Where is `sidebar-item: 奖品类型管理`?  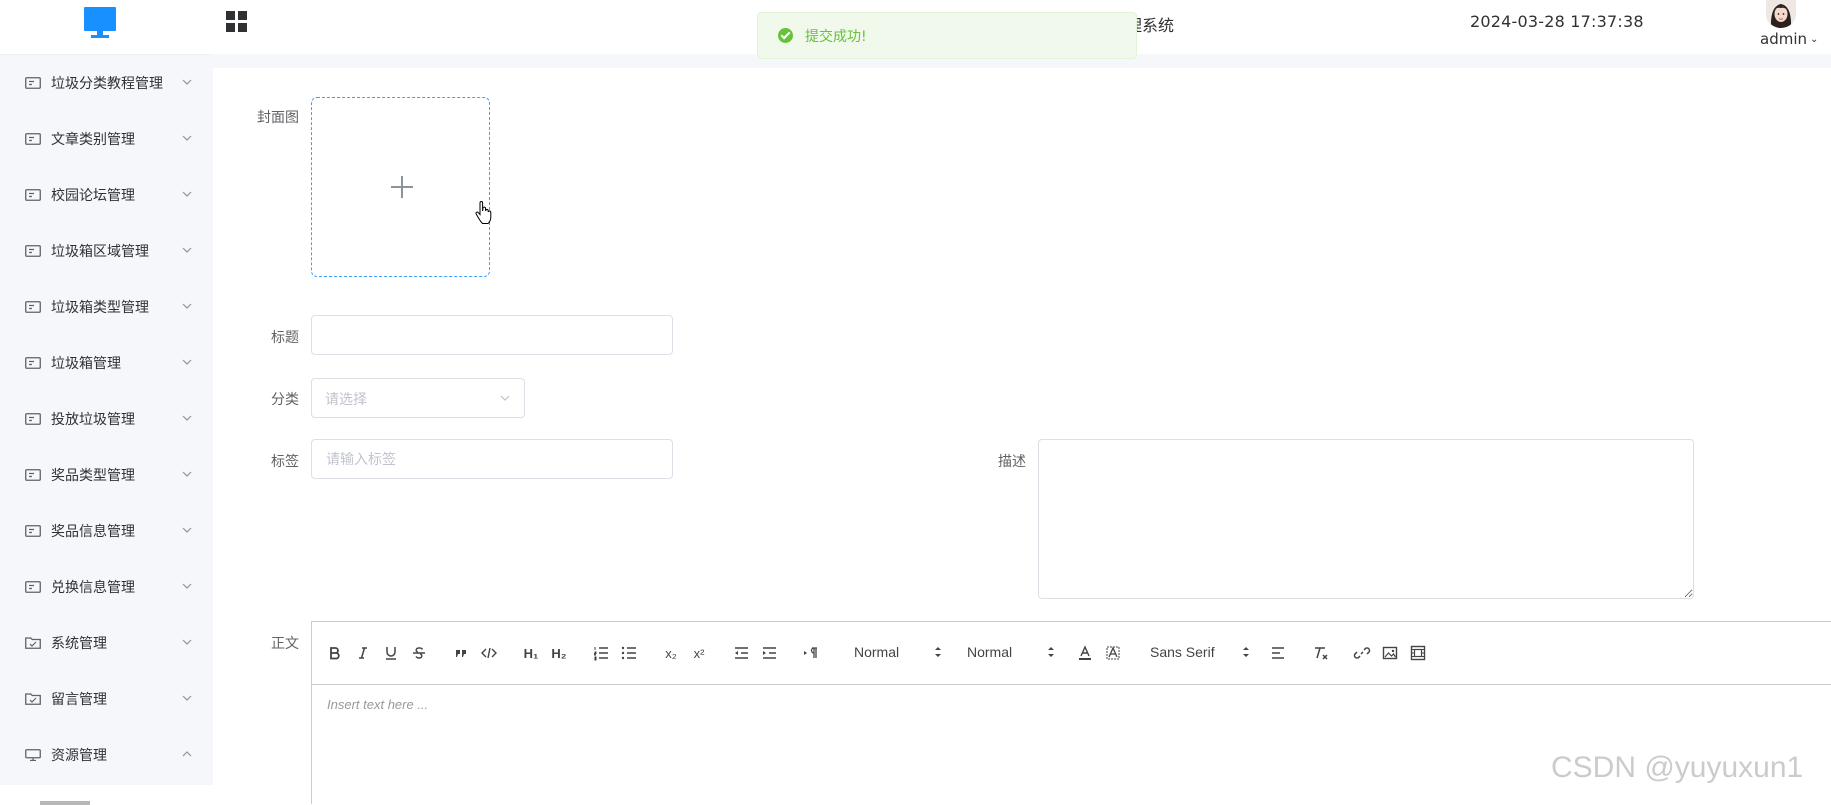 sidebar-item: 奖品类型管理 is located at coordinates (106, 475).